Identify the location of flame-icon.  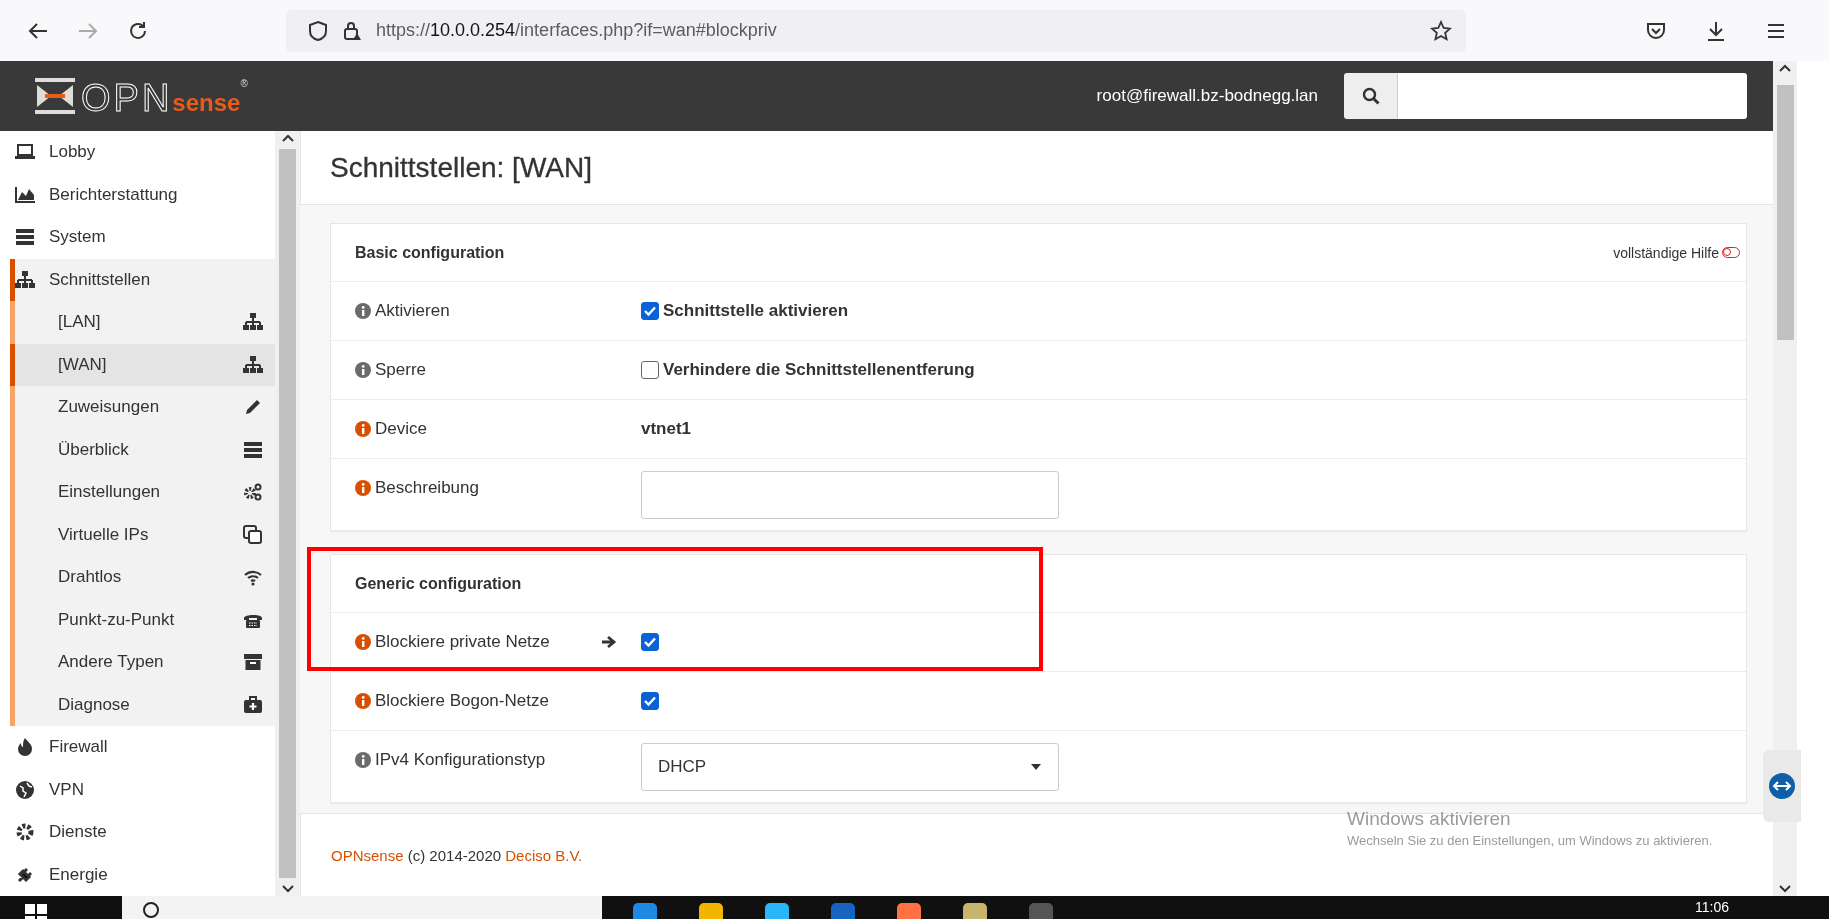
(25, 747).